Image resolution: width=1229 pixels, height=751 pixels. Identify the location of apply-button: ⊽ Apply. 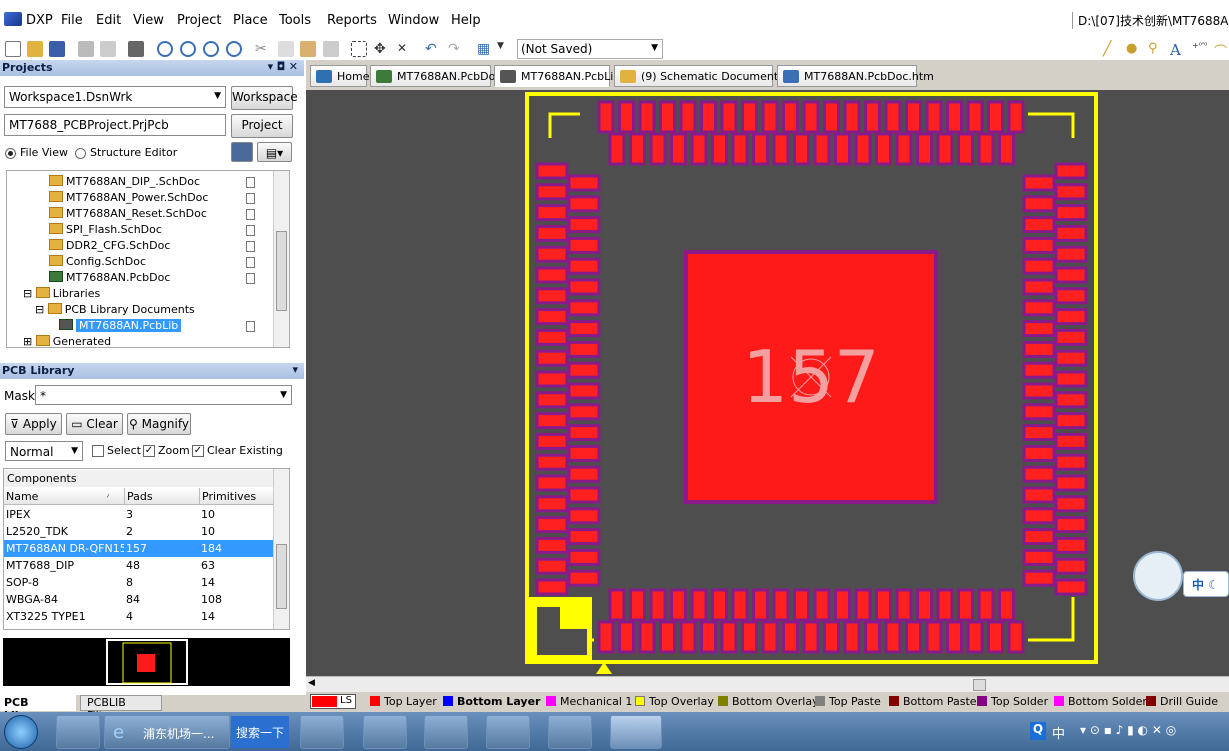
(33, 424).